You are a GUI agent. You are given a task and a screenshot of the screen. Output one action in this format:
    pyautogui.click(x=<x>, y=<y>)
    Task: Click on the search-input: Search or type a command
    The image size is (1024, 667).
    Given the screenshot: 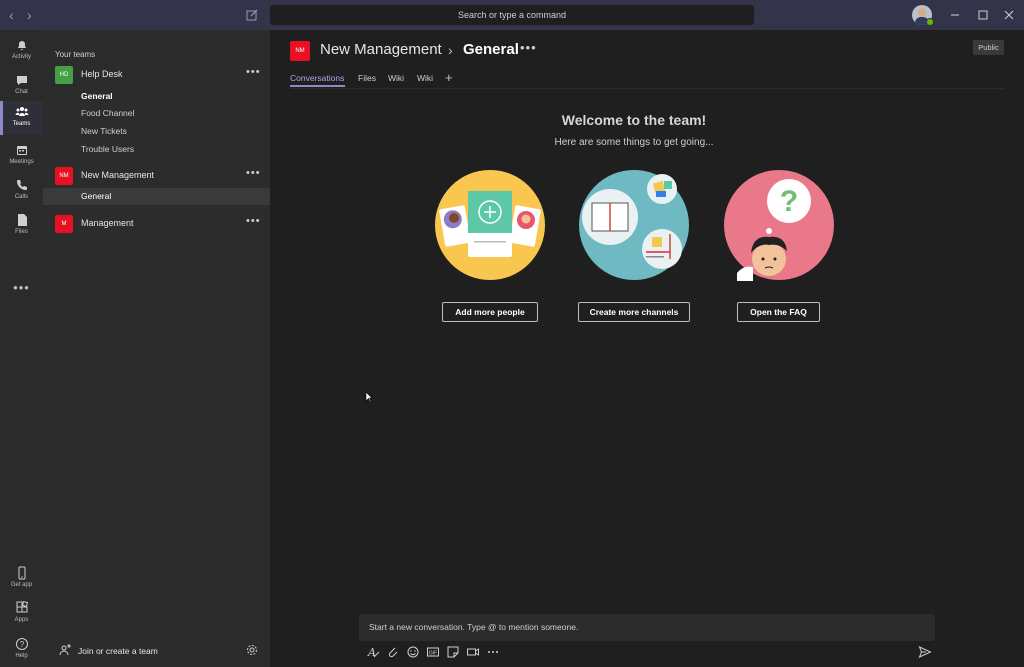 What is the action you would take?
    pyautogui.click(x=512, y=15)
    